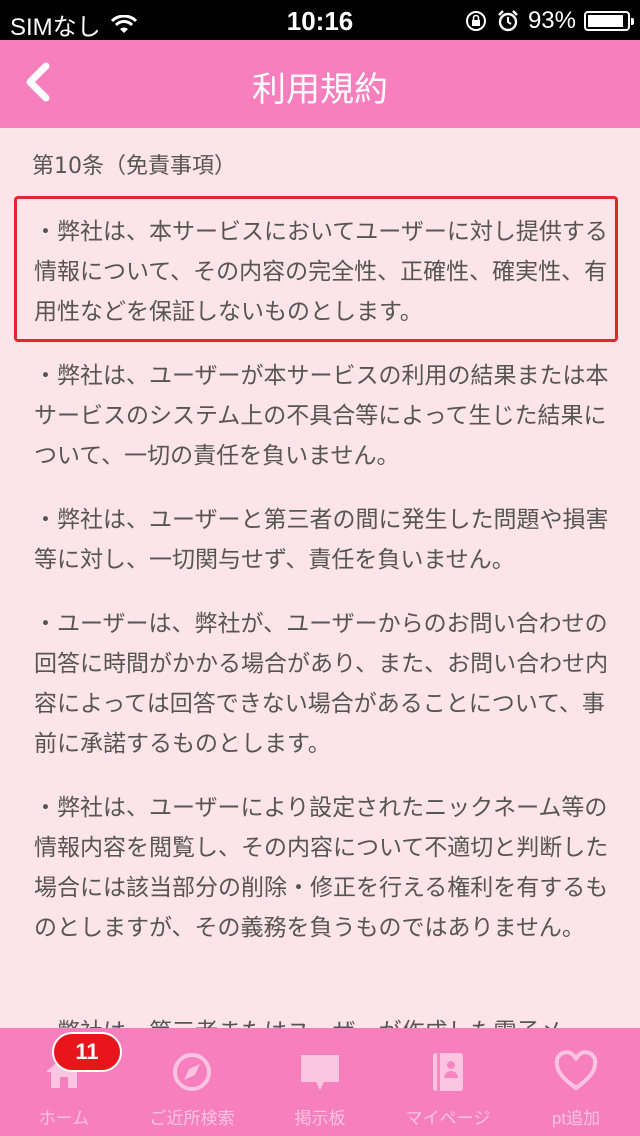  Describe the element at coordinates (134, 166) in the screenshot. I see `section-title: 第10条（免責事項）` at that location.